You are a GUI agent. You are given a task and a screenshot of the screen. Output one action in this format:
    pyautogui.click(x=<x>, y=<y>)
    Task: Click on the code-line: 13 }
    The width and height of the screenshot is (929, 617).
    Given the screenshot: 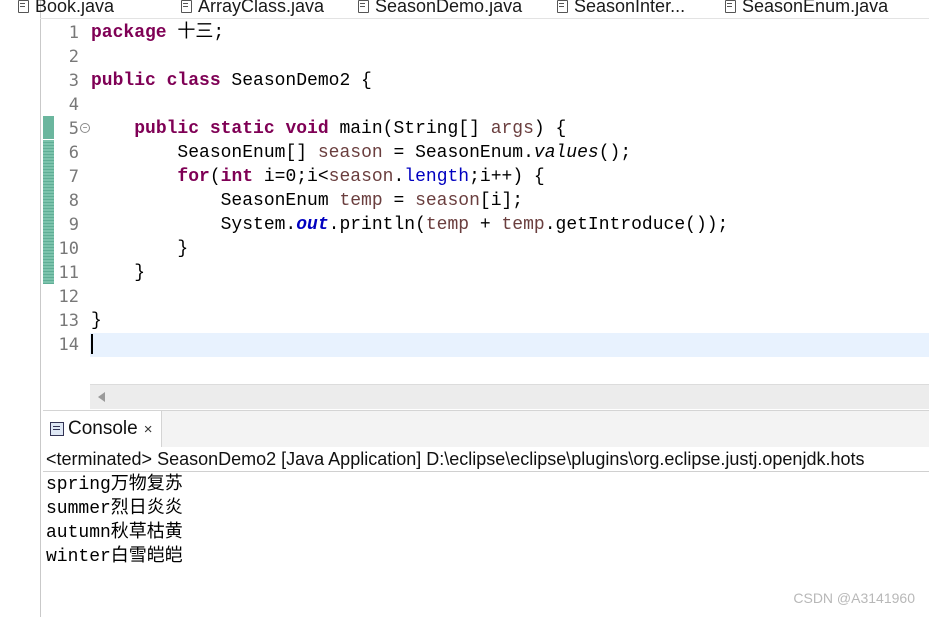 What is the action you would take?
    pyautogui.click(x=486, y=321)
    